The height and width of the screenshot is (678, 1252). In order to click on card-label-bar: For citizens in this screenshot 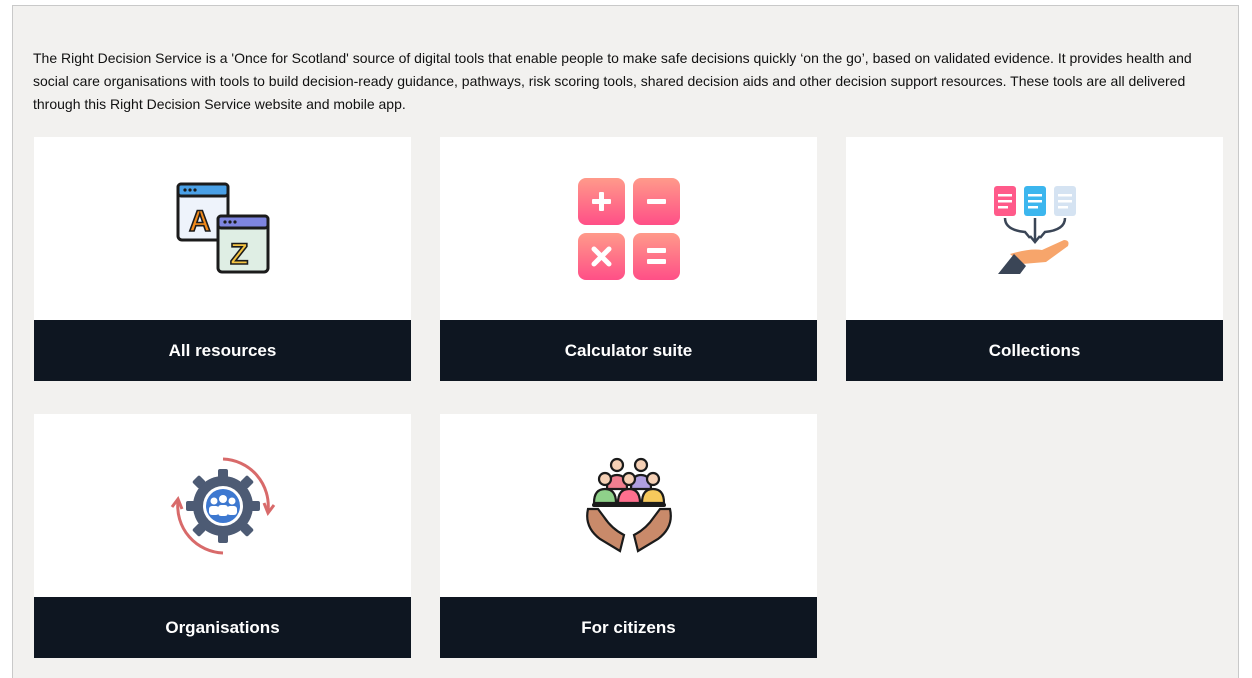, I will do `click(628, 627)`.